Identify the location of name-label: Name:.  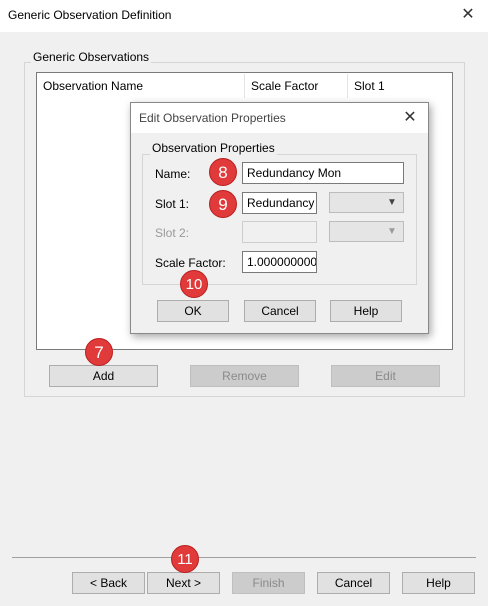
(173, 174).